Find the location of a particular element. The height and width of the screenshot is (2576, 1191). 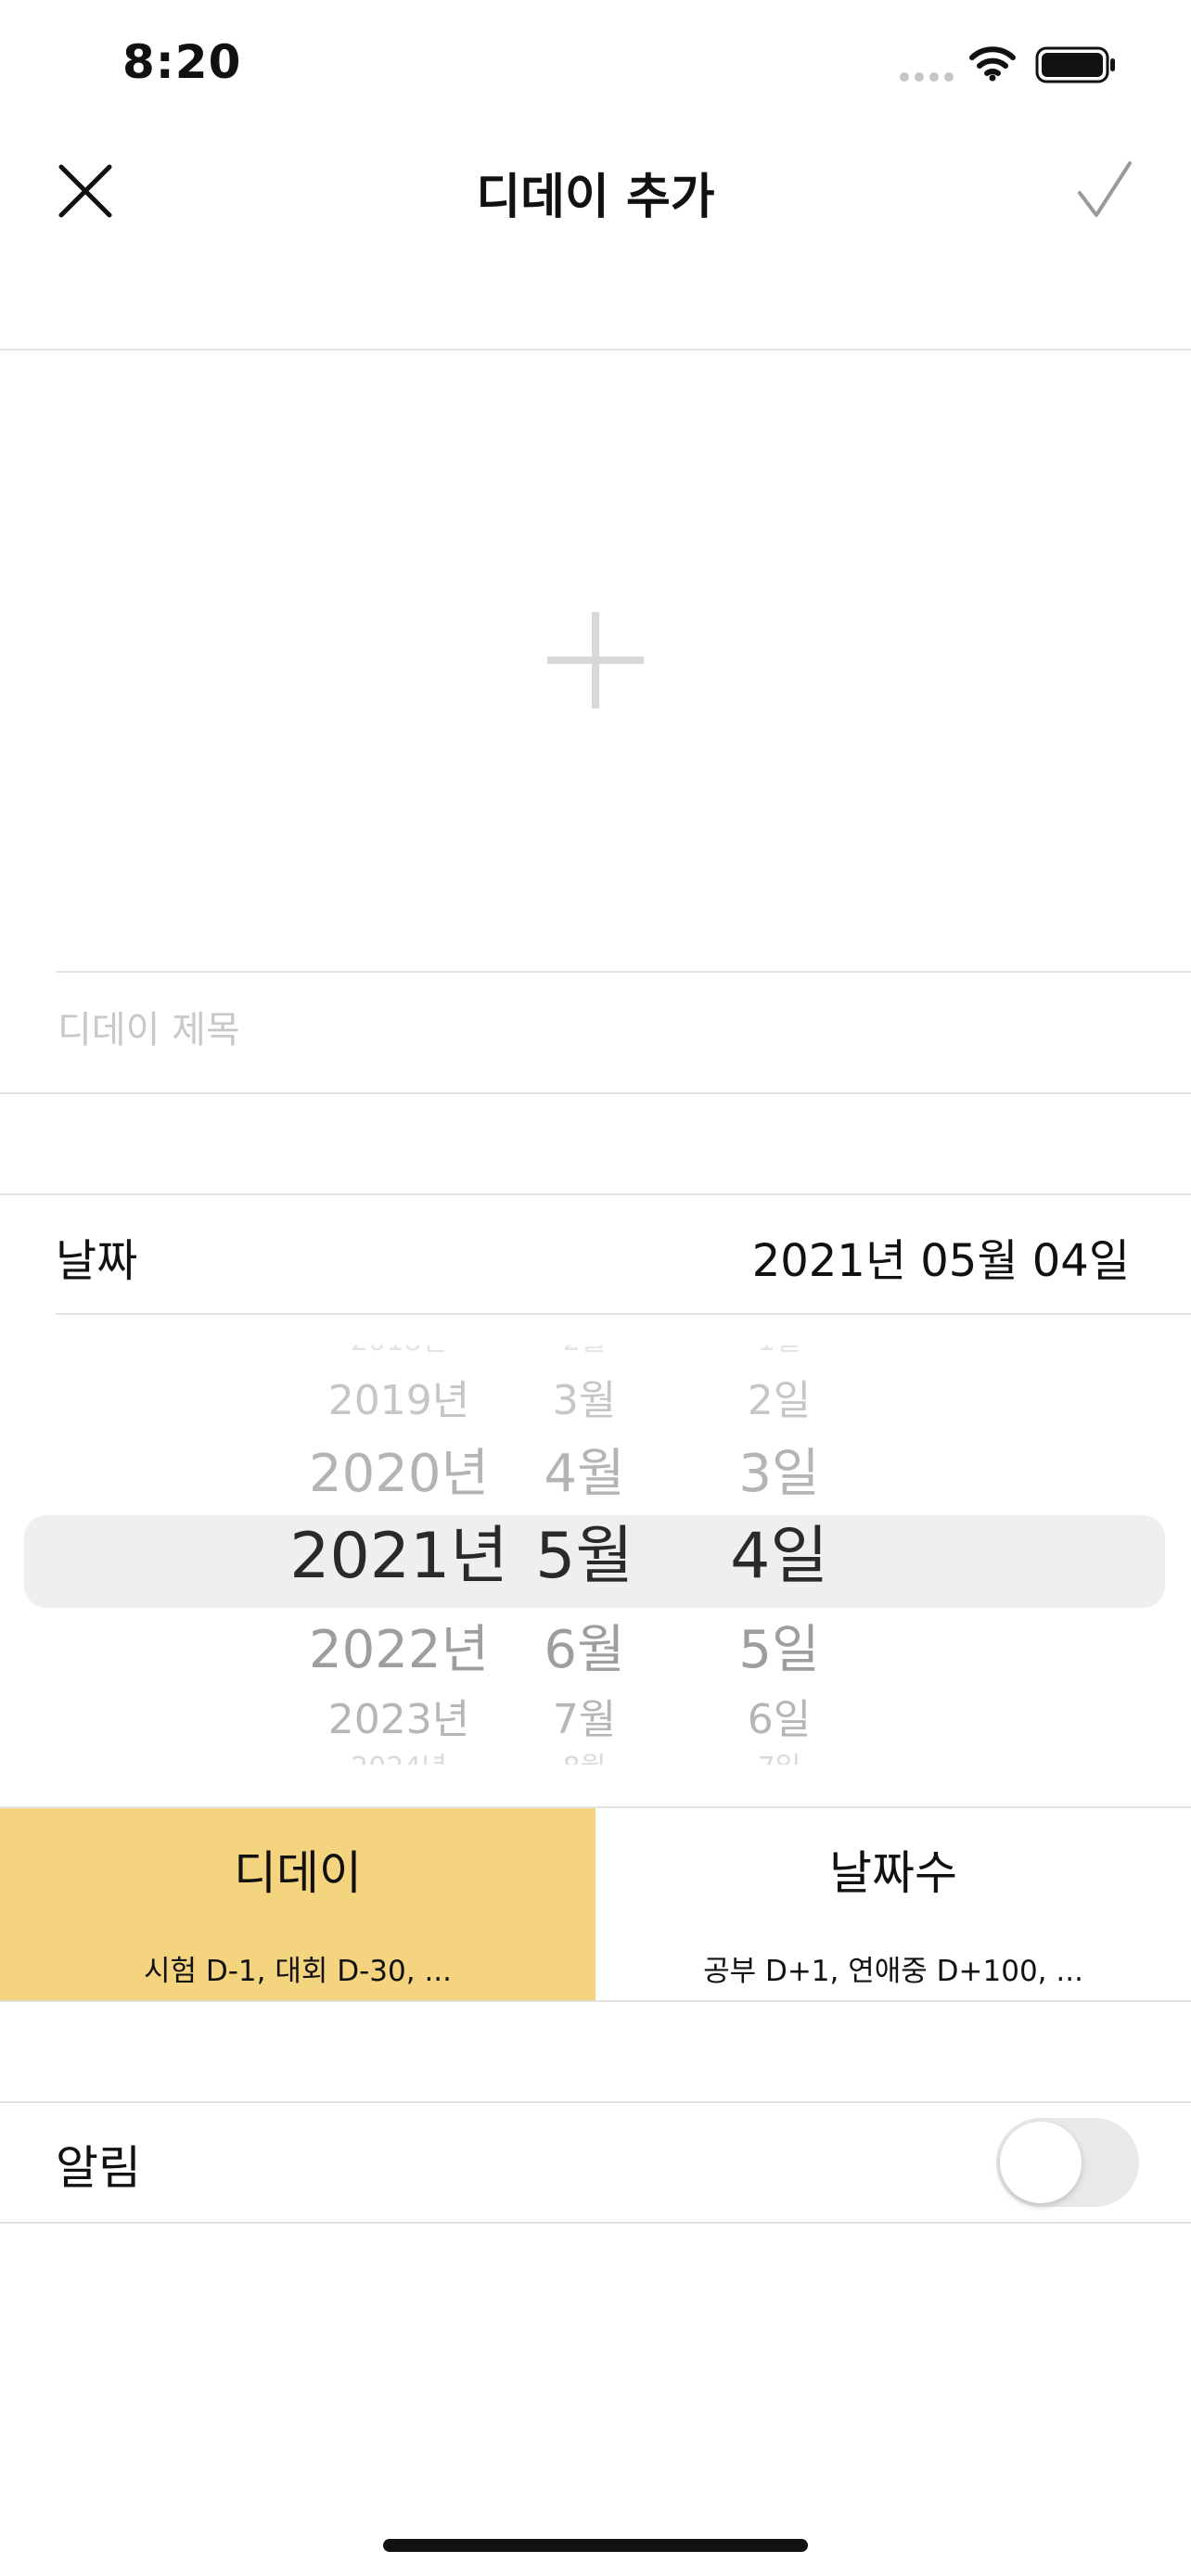

picker-month-option: 2월 is located at coordinates (584, 1351).